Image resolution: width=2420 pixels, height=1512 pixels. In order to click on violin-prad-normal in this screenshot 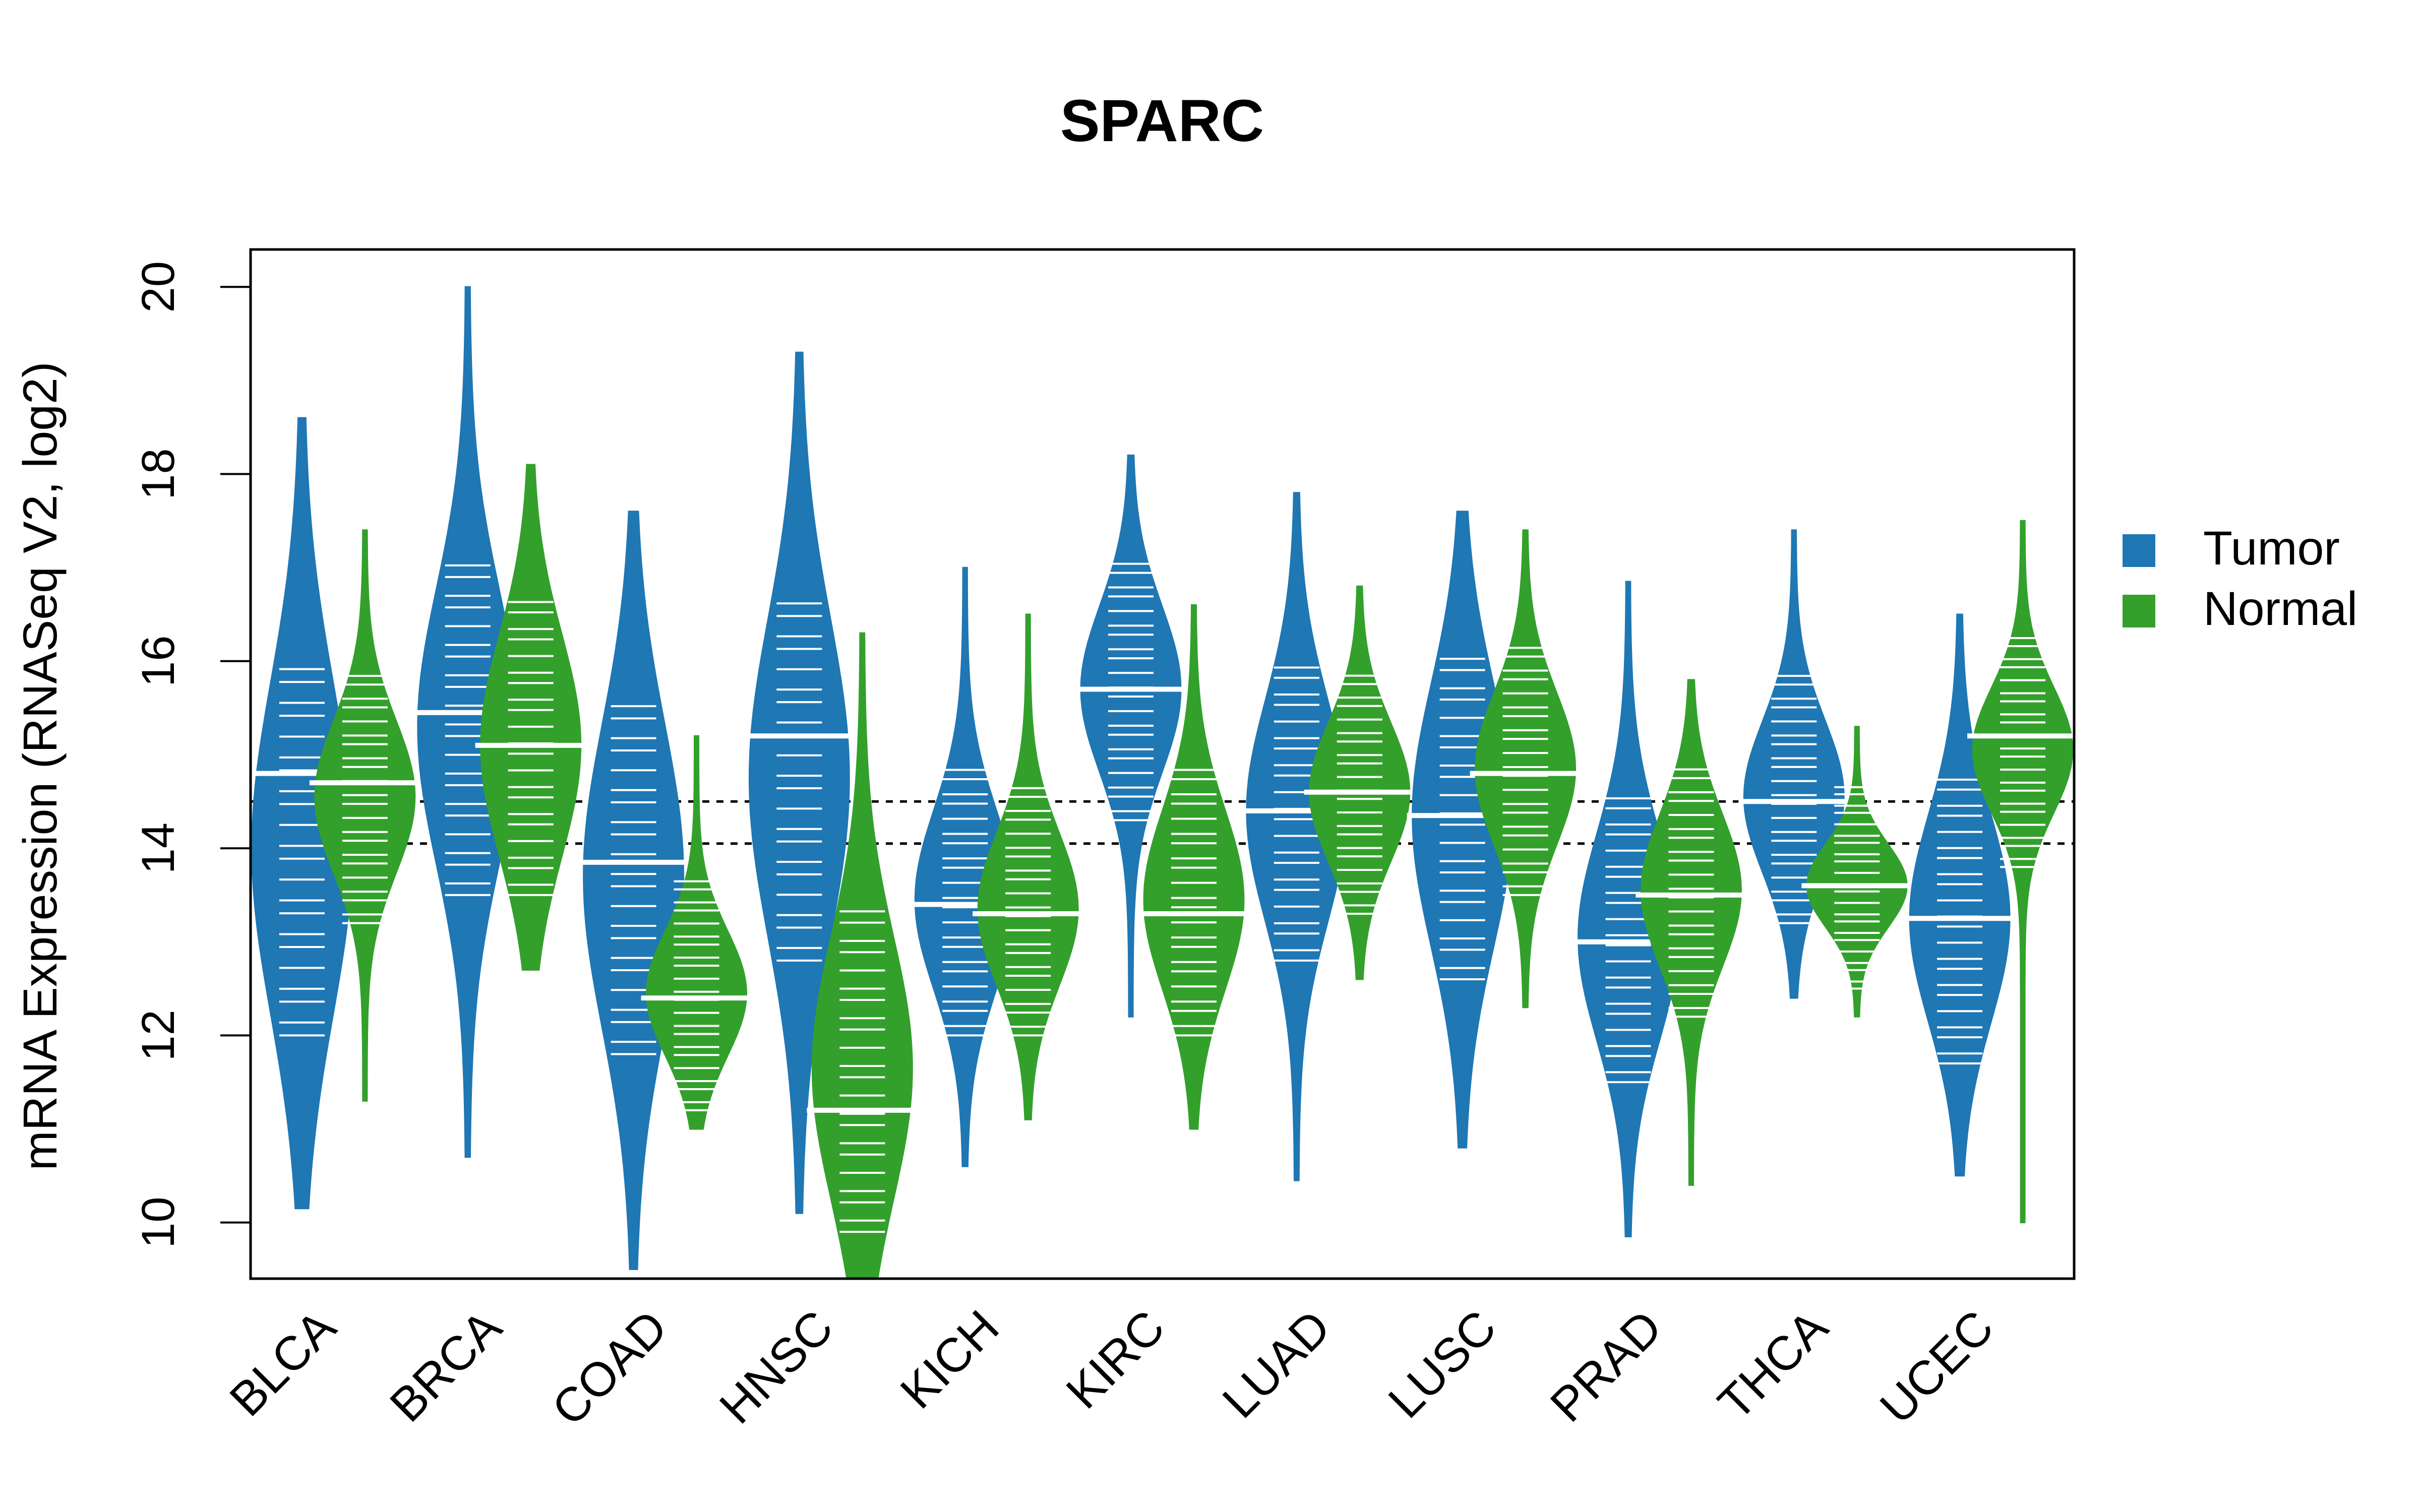, I will do `click(1691, 932)`.